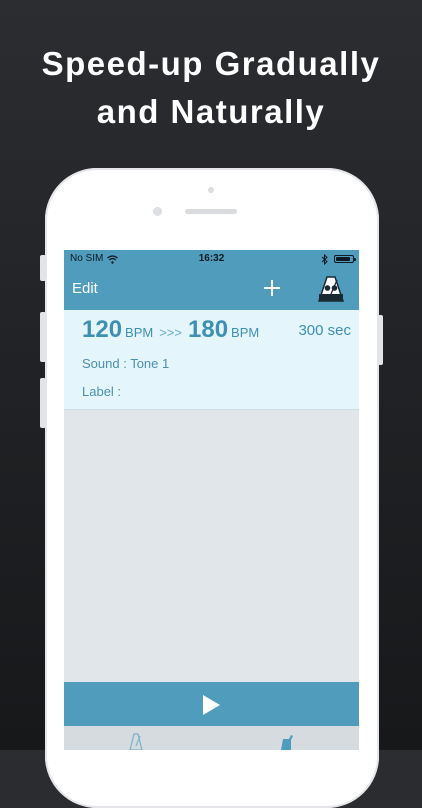 This screenshot has width=422, height=808. I want to click on tempo-arrow: >>>, so click(170, 332).